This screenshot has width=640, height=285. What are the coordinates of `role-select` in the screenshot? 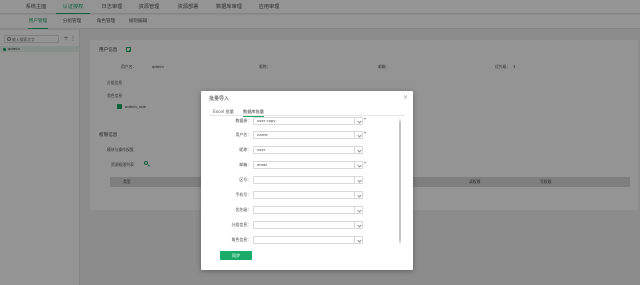 It's located at (308, 240).